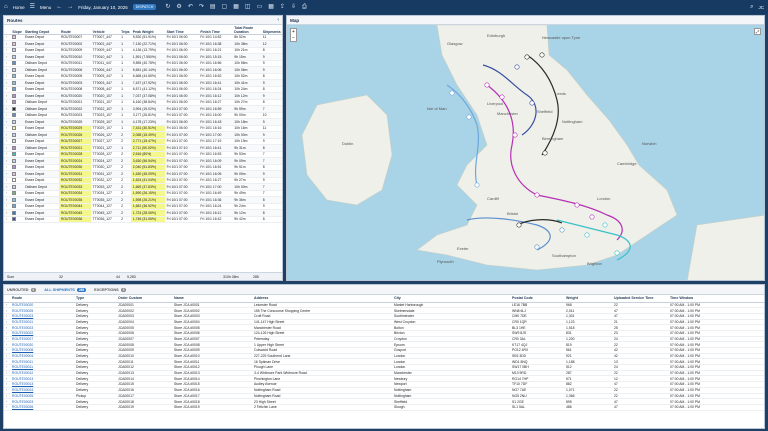  I want to click on undo-icon: ↶, so click(190, 7).